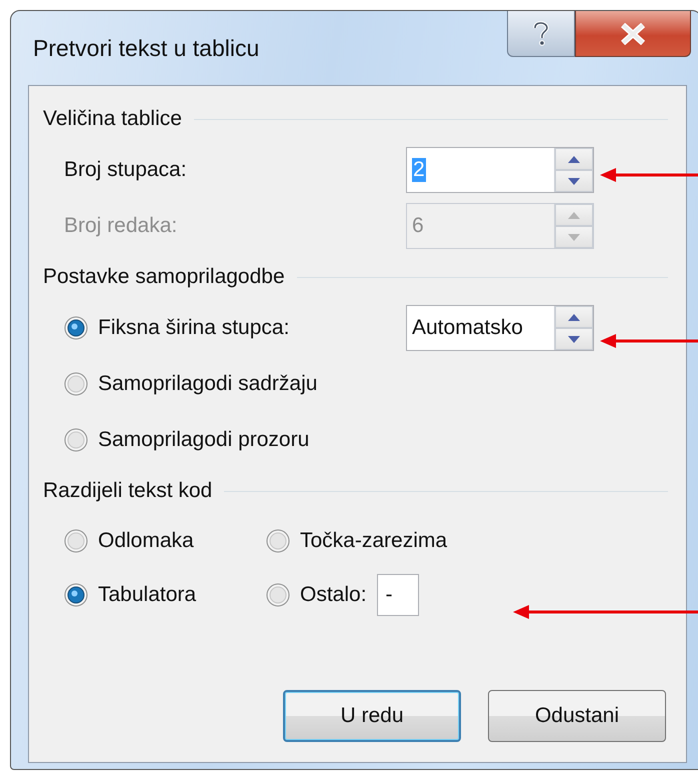 The height and width of the screenshot is (776, 698). What do you see at coordinates (146, 541) in the screenshot?
I see `radio-label: Odlomaka` at bounding box center [146, 541].